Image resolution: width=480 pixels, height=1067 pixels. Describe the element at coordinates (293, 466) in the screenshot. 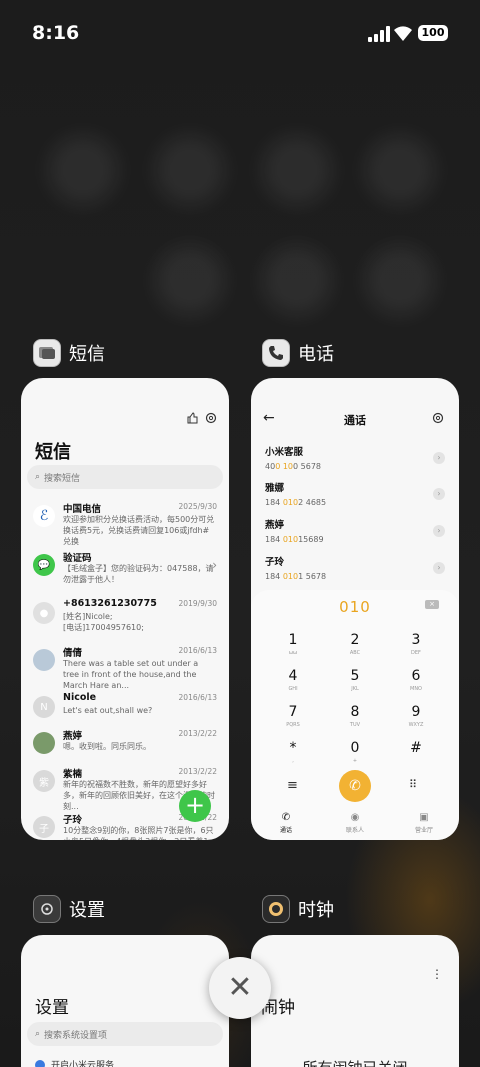

I see `contact-number: 400 100 5678` at that location.